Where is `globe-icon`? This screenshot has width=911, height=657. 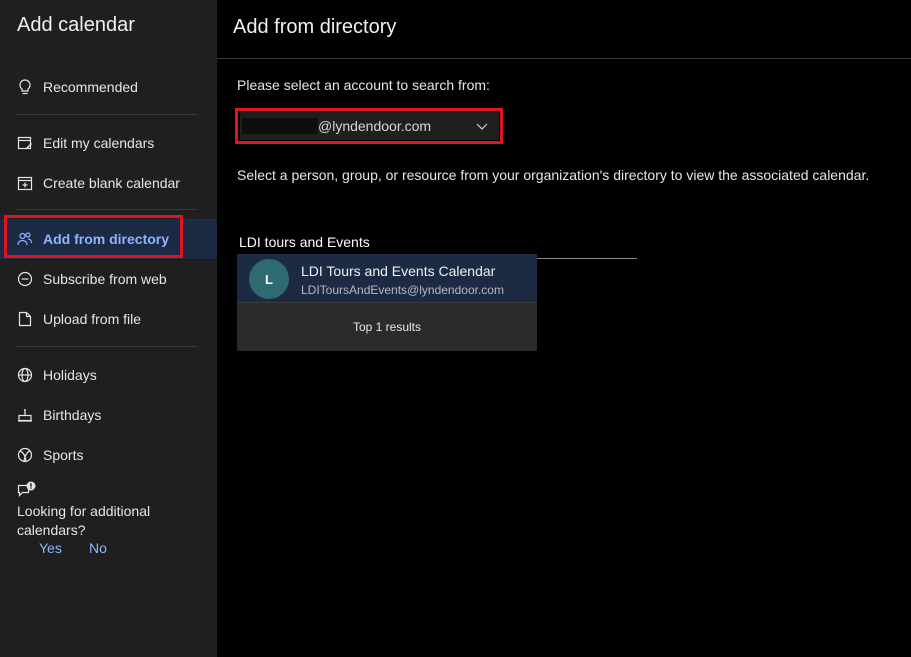 globe-icon is located at coordinates (25, 375).